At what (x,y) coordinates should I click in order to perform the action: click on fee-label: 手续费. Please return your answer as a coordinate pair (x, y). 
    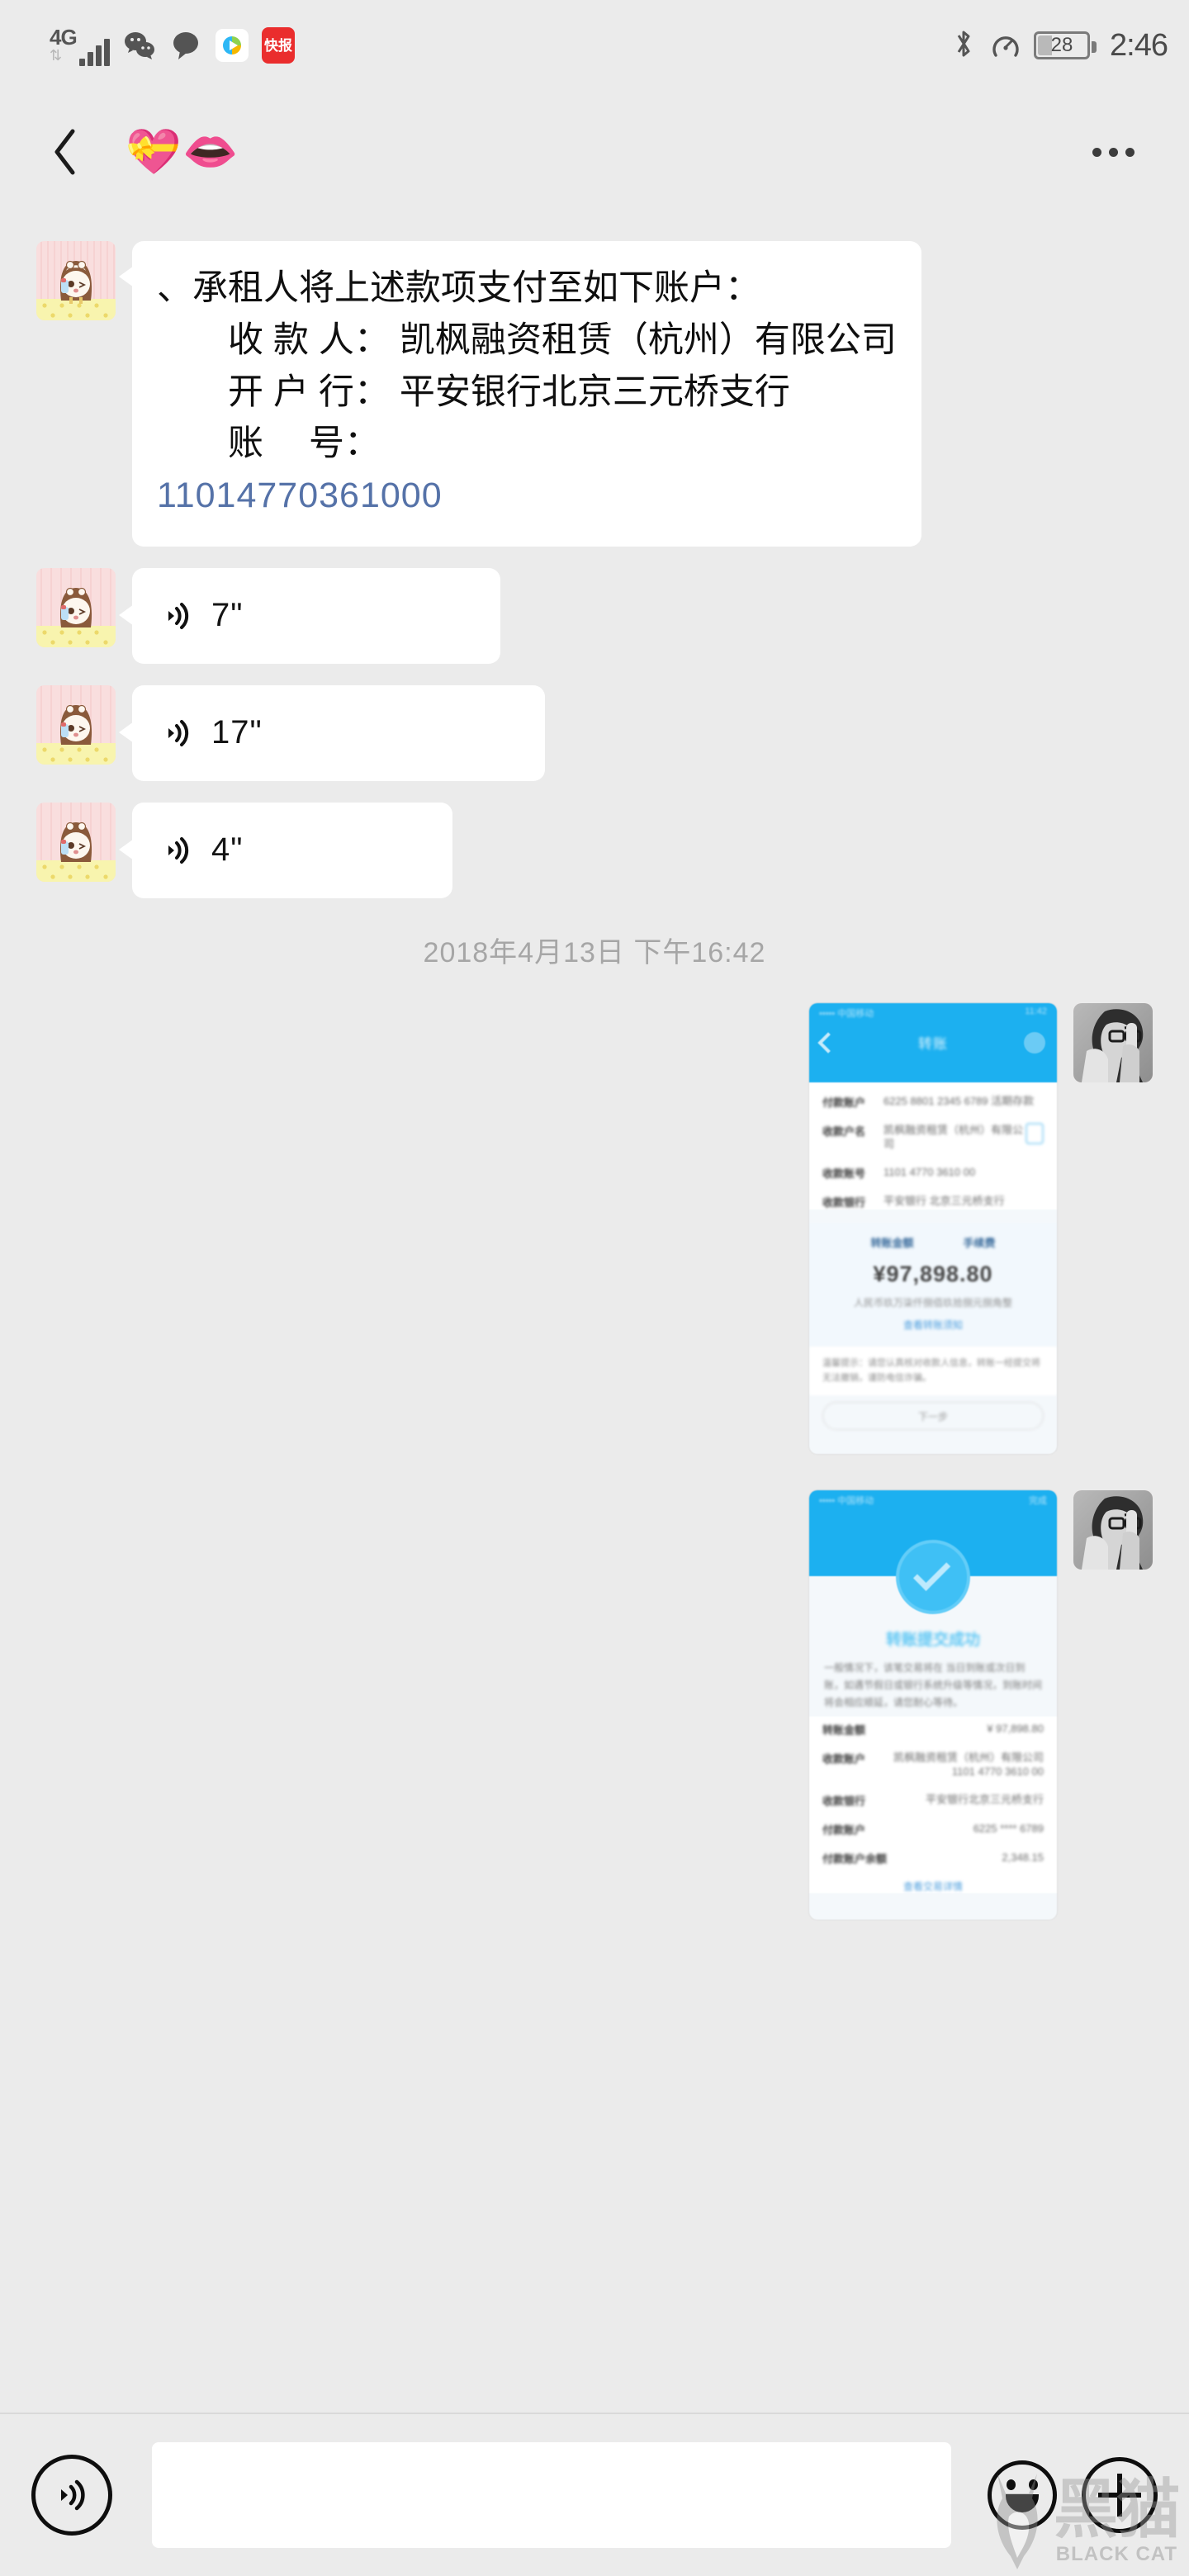
    Looking at the image, I should click on (979, 1242).